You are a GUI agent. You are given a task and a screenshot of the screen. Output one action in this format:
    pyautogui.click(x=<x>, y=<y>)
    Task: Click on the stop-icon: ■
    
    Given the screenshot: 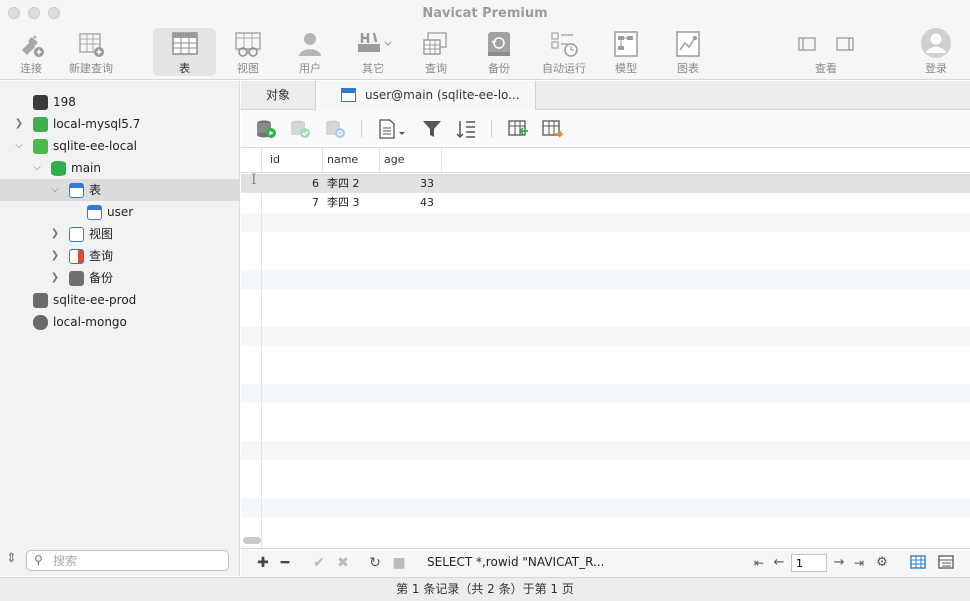 What is the action you would take?
    pyautogui.click(x=399, y=563)
    